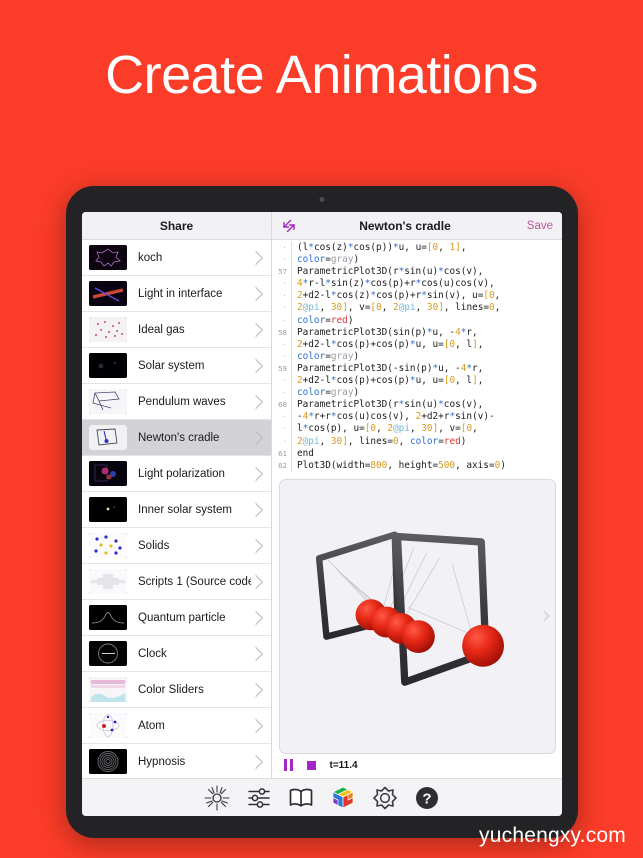  What do you see at coordinates (417, 320) in the screenshot?
I see `code-line: · color=red)` at bounding box center [417, 320].